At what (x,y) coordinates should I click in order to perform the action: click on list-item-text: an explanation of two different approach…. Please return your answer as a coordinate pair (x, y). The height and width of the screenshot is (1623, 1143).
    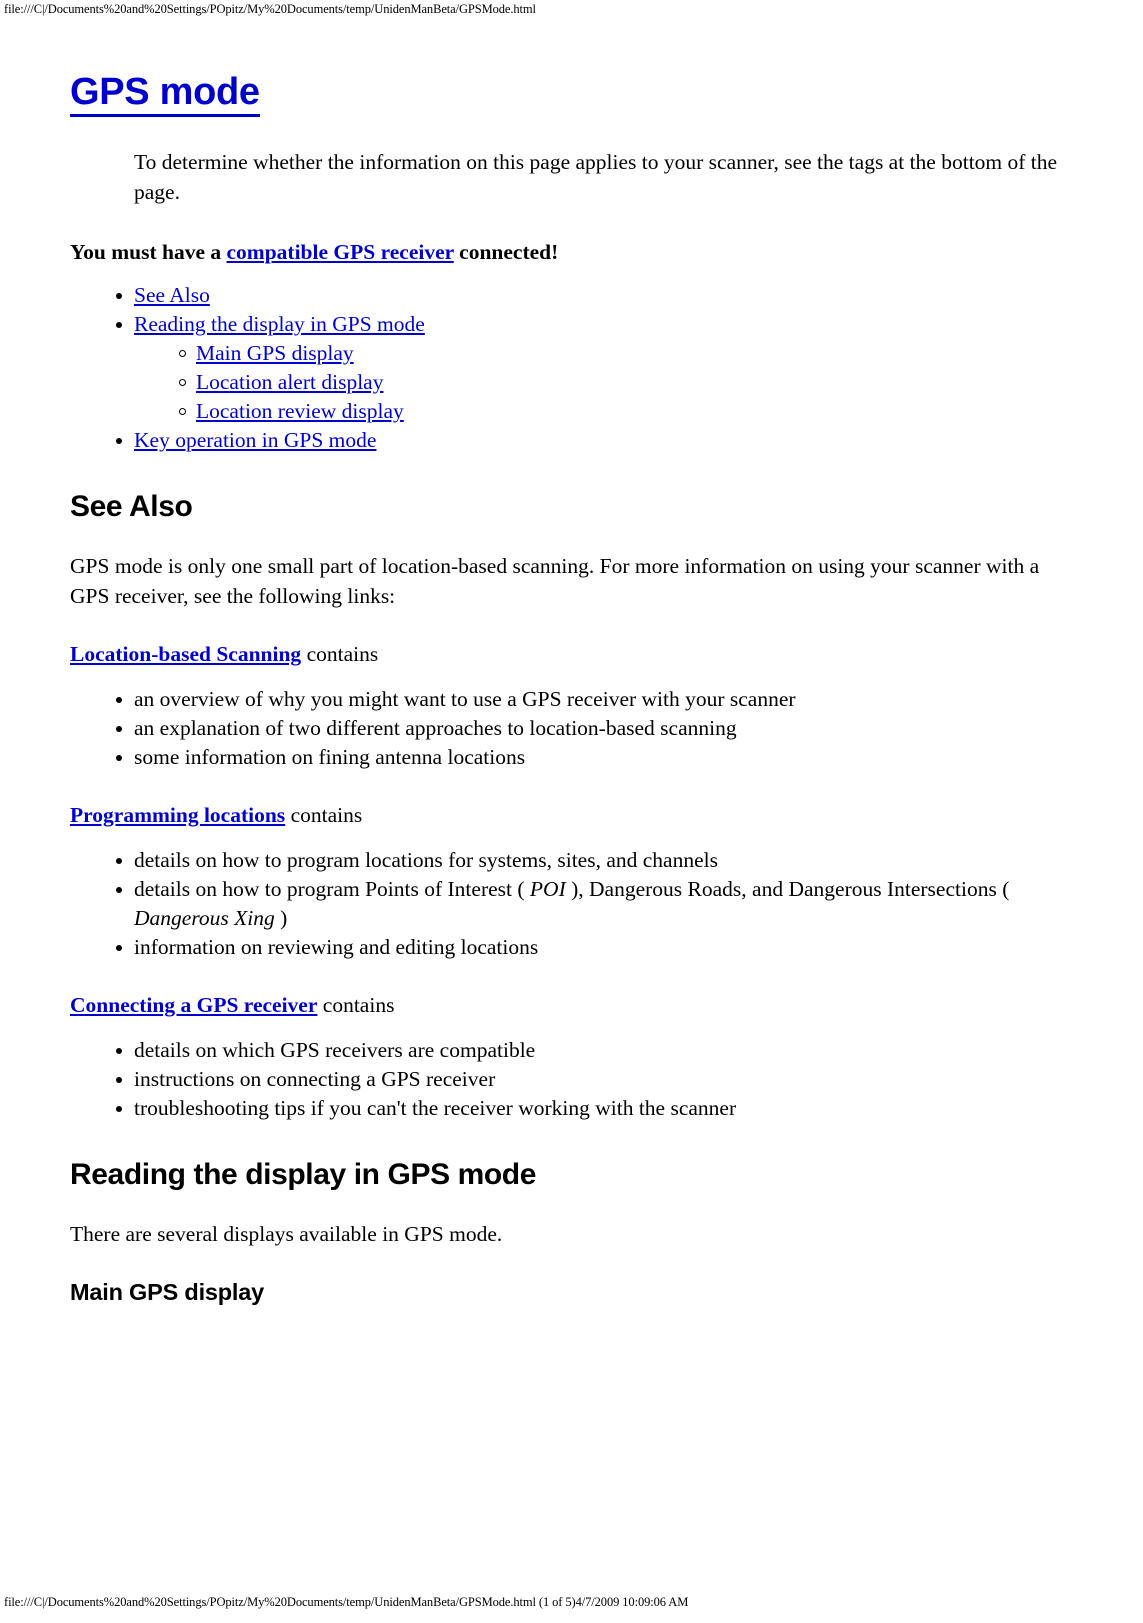
    Looking at the image, I should click on (435, 728).